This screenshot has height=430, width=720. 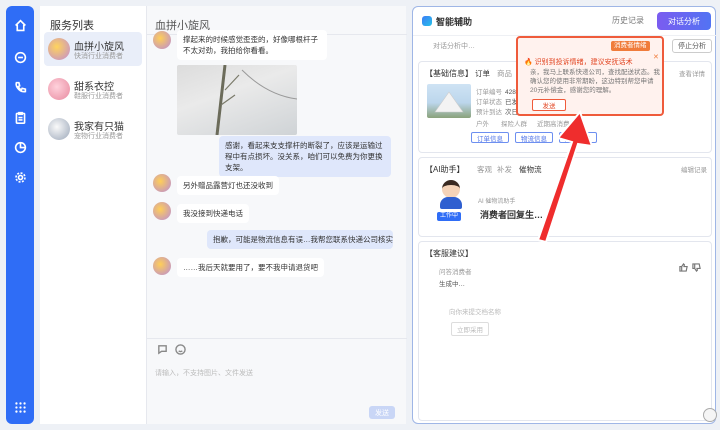 What do you see at coordinates (445, 169) in the screenshot?
I see `ai-assistant-title: 【AI助手】` at bounding box center [445, 169].